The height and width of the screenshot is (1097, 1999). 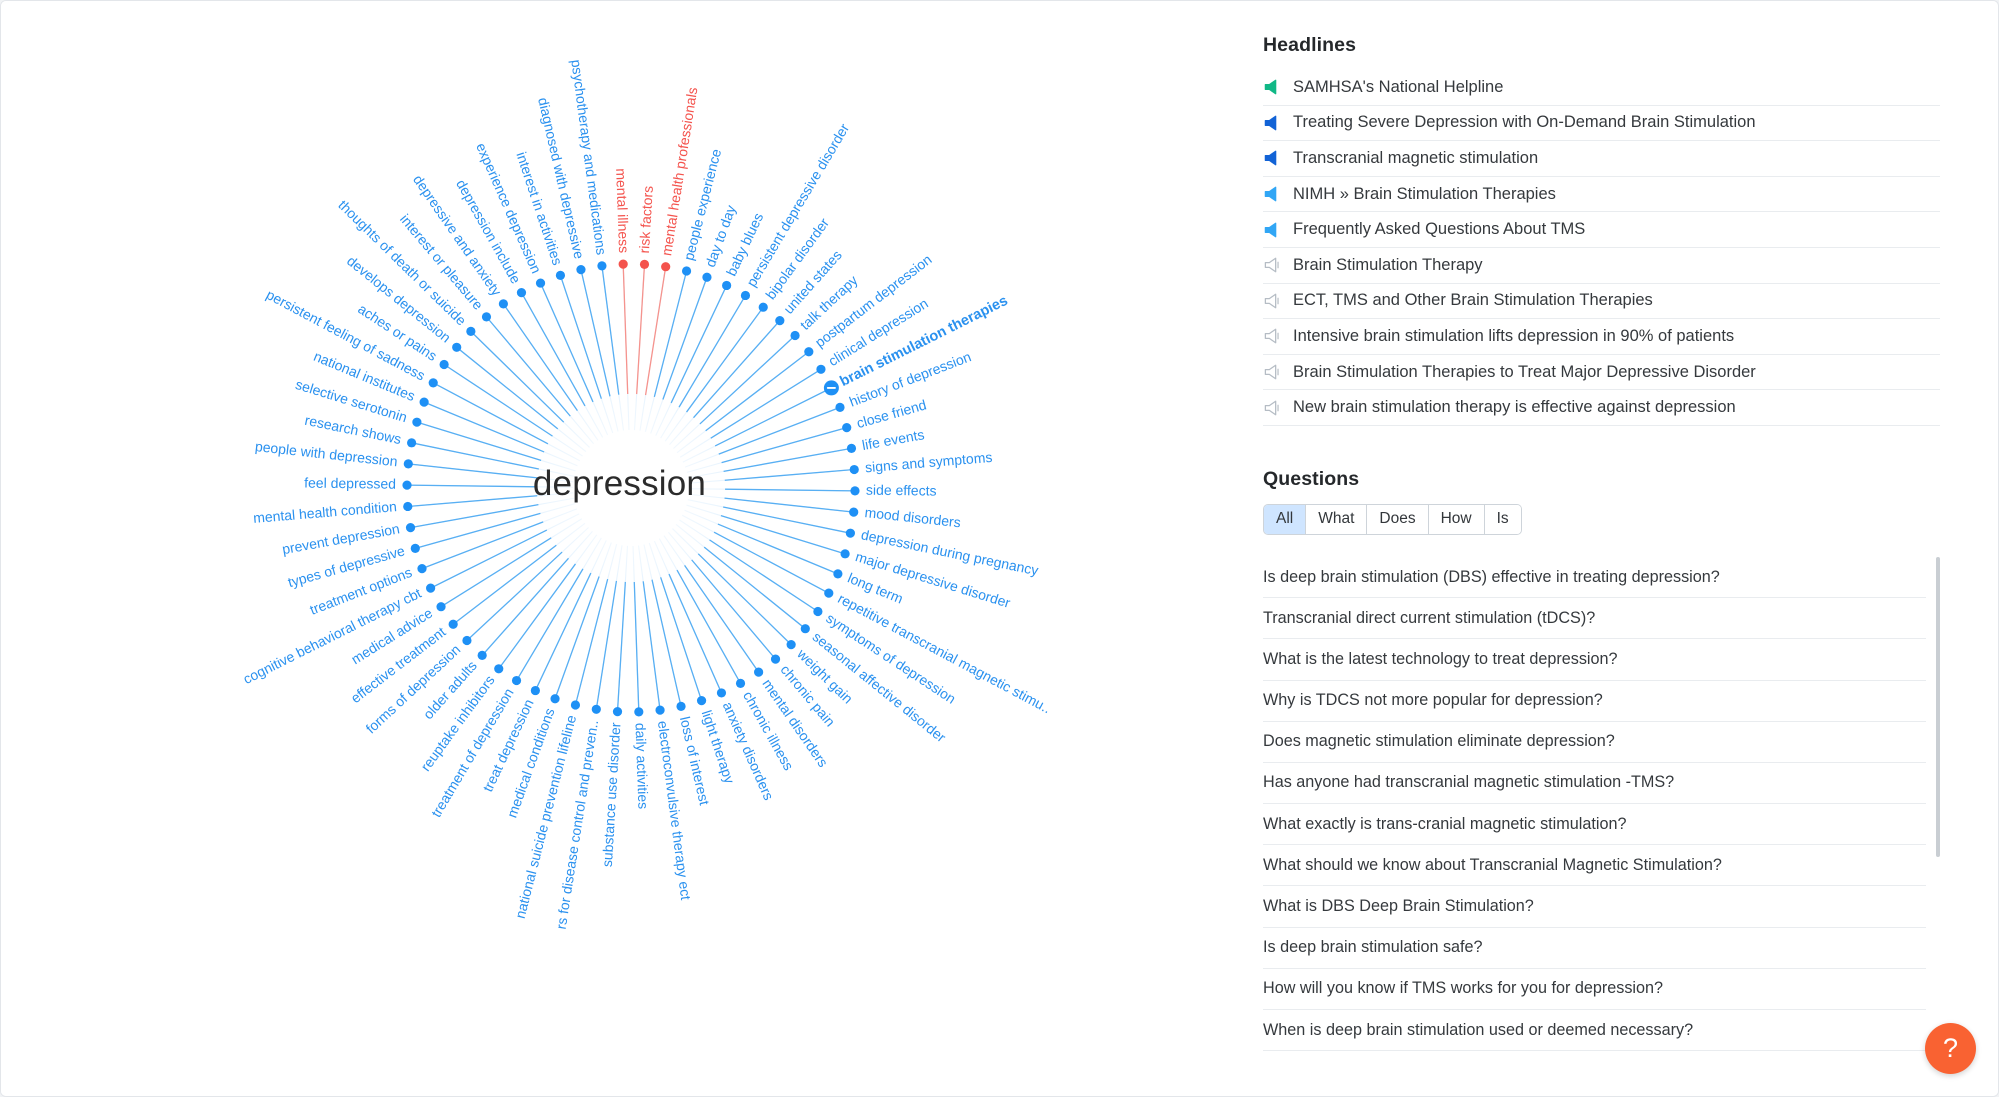 I want to click on graph-node-label: mental illness, so click(x=622, y=210).